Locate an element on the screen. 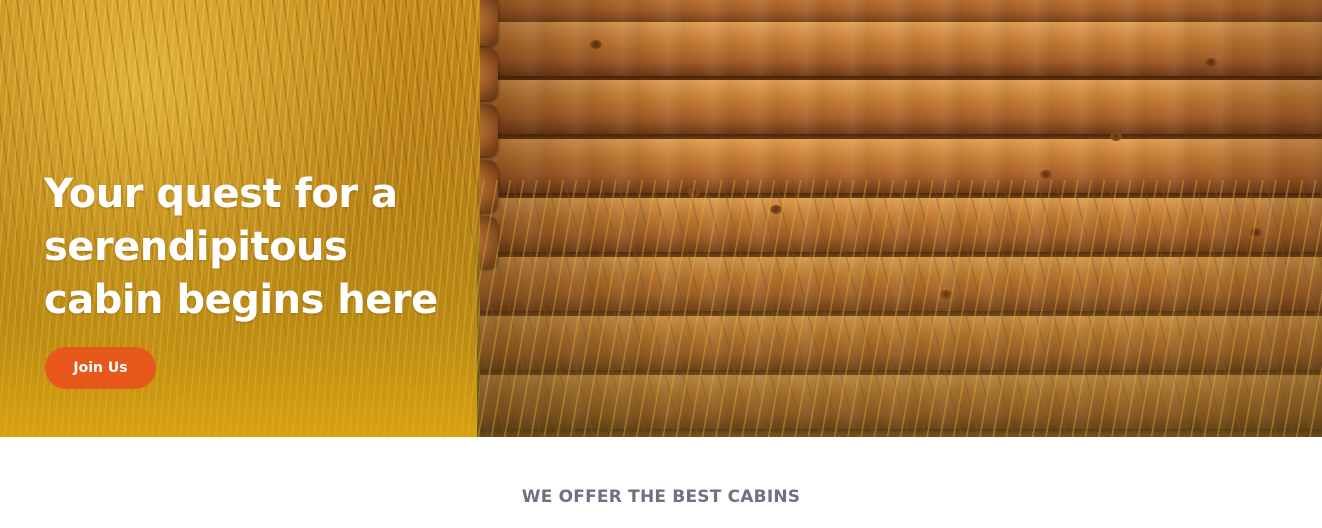 The image size is (1322, 528). offer-section-title: WE OFFER THE BEST CABINS is located at coordinates (661, 497).